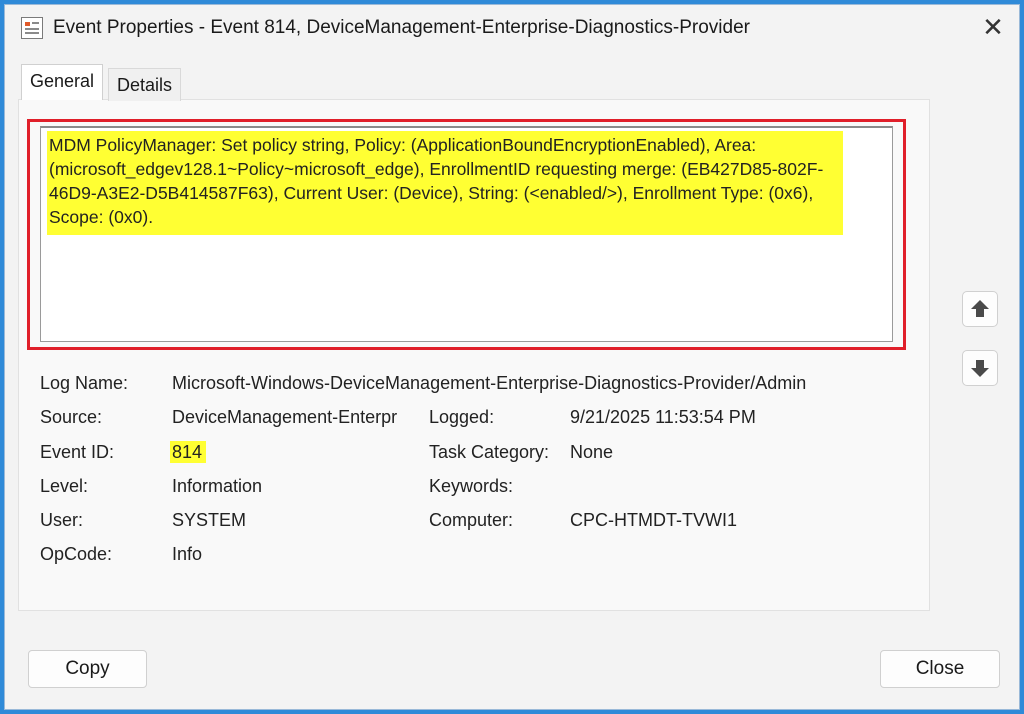 The width and height of the screenshot is (1024, 714). Describe the element at coordinates (471, 486) in the screenshot. I see `keywords-label: Keywords:` at that location.